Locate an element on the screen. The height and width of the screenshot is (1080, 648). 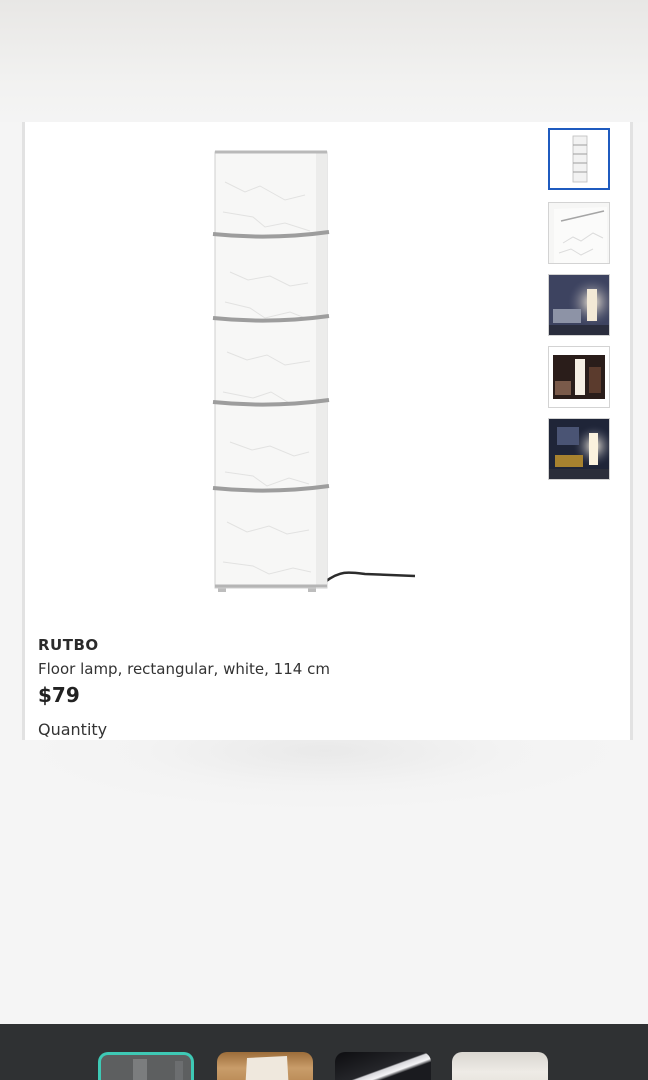
quantity-label: Quantity is located at coordinates (73, 729).